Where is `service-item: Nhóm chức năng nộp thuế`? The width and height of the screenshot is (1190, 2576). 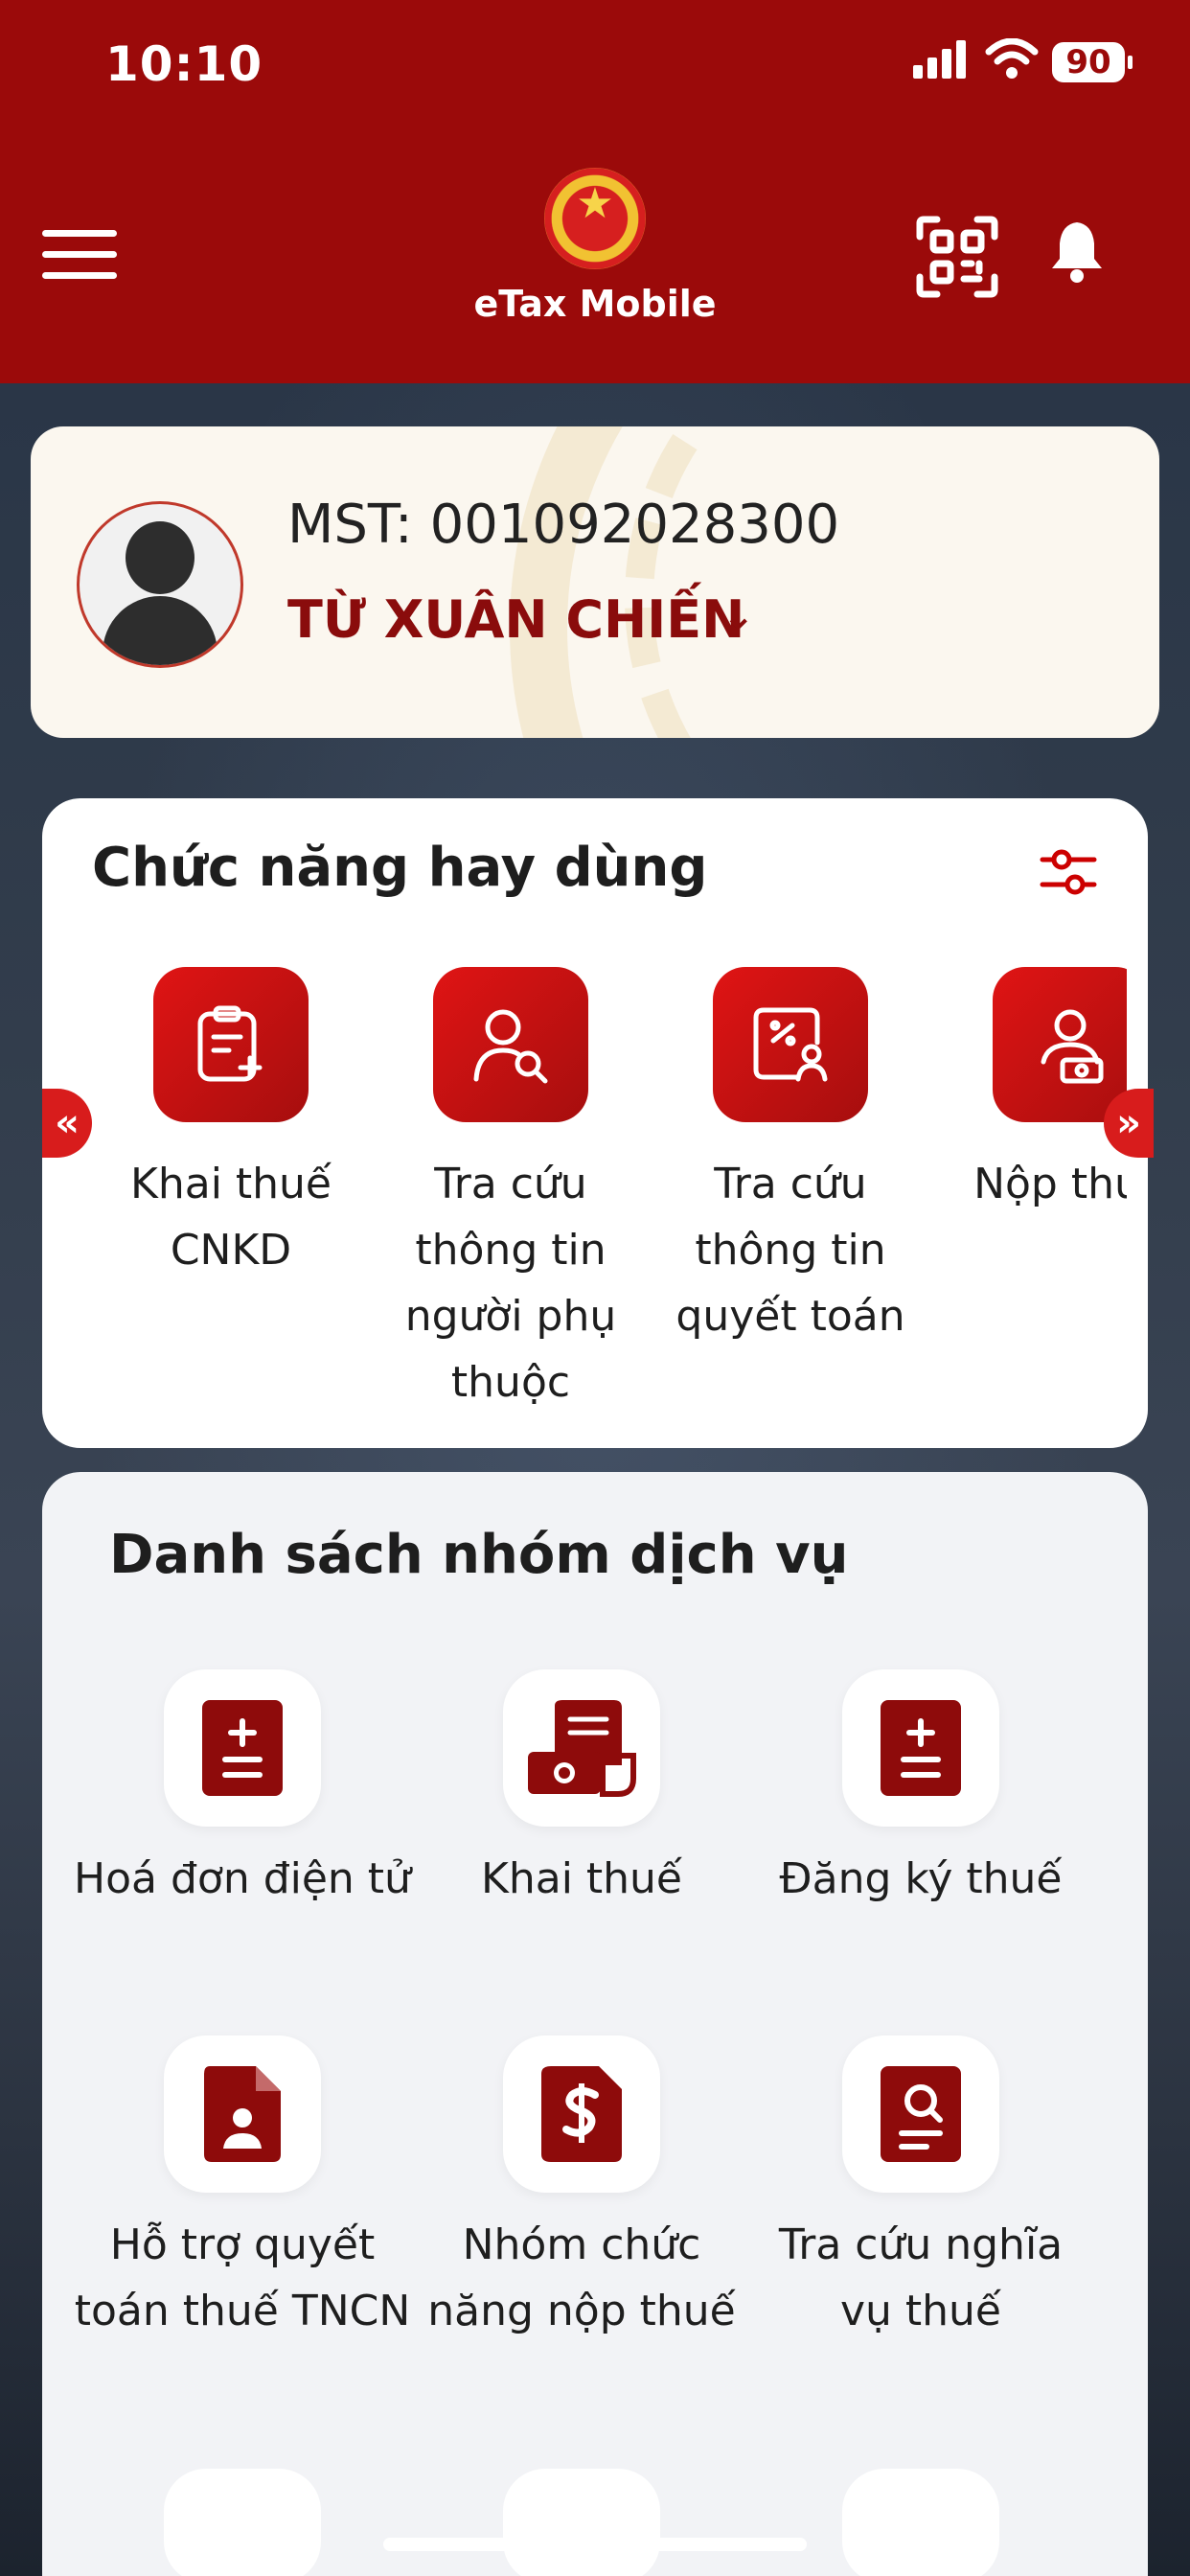 service-item: Nhóm chức năng nộp thuế is located at coordinates (581, 2190).